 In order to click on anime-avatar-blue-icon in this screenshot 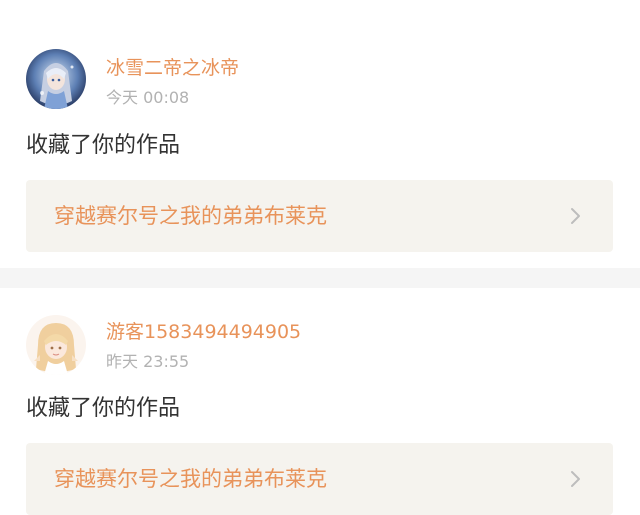, I will do `click(56, 79)`.